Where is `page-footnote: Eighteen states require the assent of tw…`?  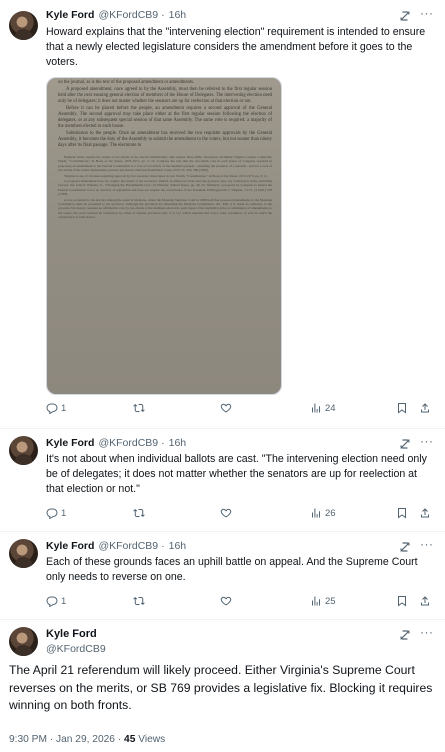
page-footnote: Eighteen states require the assent of tw… is located at coordinates (165, 164).